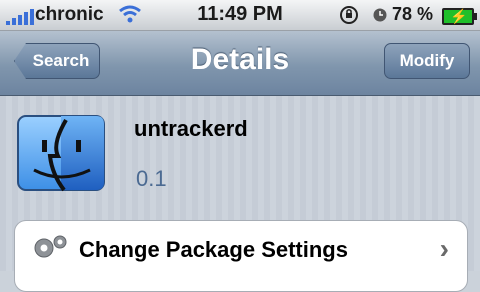  Describe the element at coordinates (49, 250) in the screenshot. I see `gear-icon` at that location.